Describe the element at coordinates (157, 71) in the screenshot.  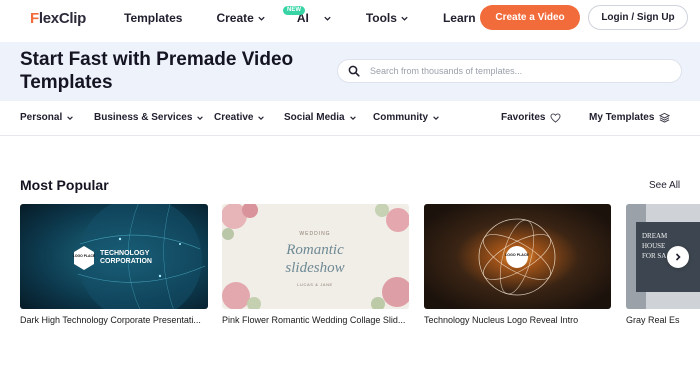
I see `page-title: Start Fast with Premade Video Templates` at that location.